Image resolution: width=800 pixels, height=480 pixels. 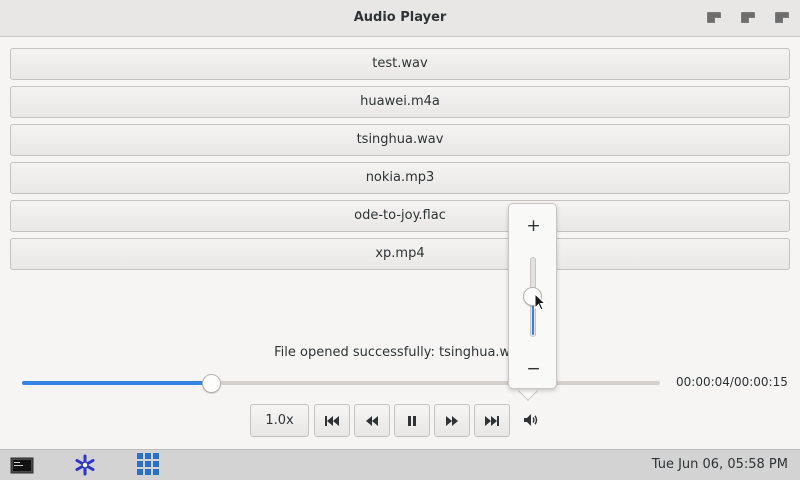 What do you see at coordinates (400, 64) in the screenshot?
I see `playlist-item: test.wav` at bounding box center [400, 64].